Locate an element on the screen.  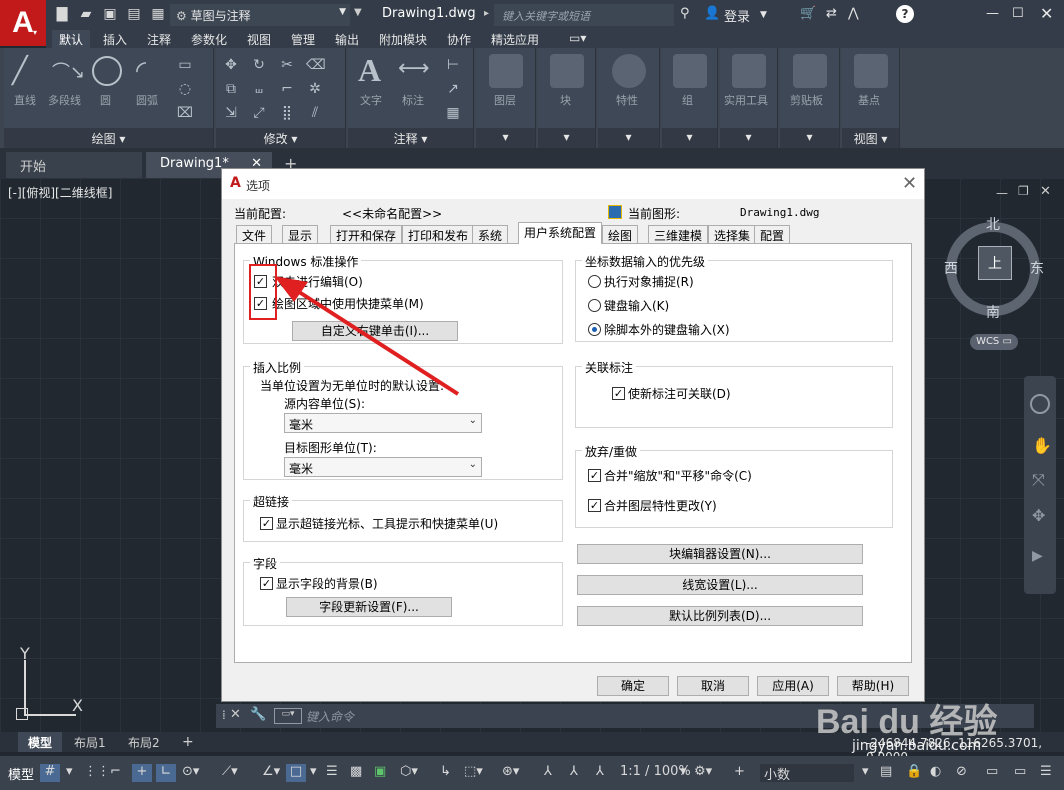
draw-panel-title: 绘图 ▾ is located at coordinates (108, 138).